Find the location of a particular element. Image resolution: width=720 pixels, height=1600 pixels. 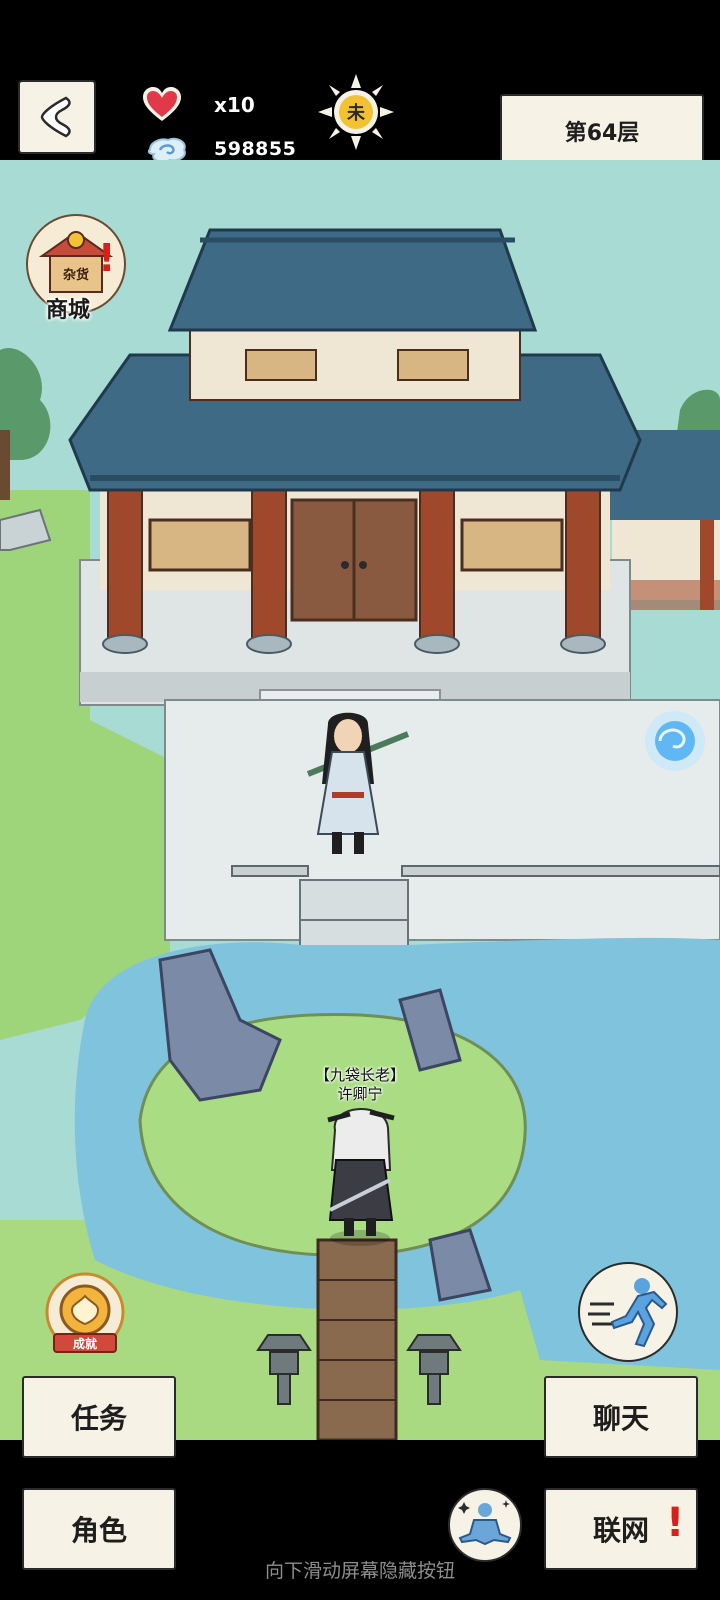

task-button: 任务 is located at coordinates (99, 1417).